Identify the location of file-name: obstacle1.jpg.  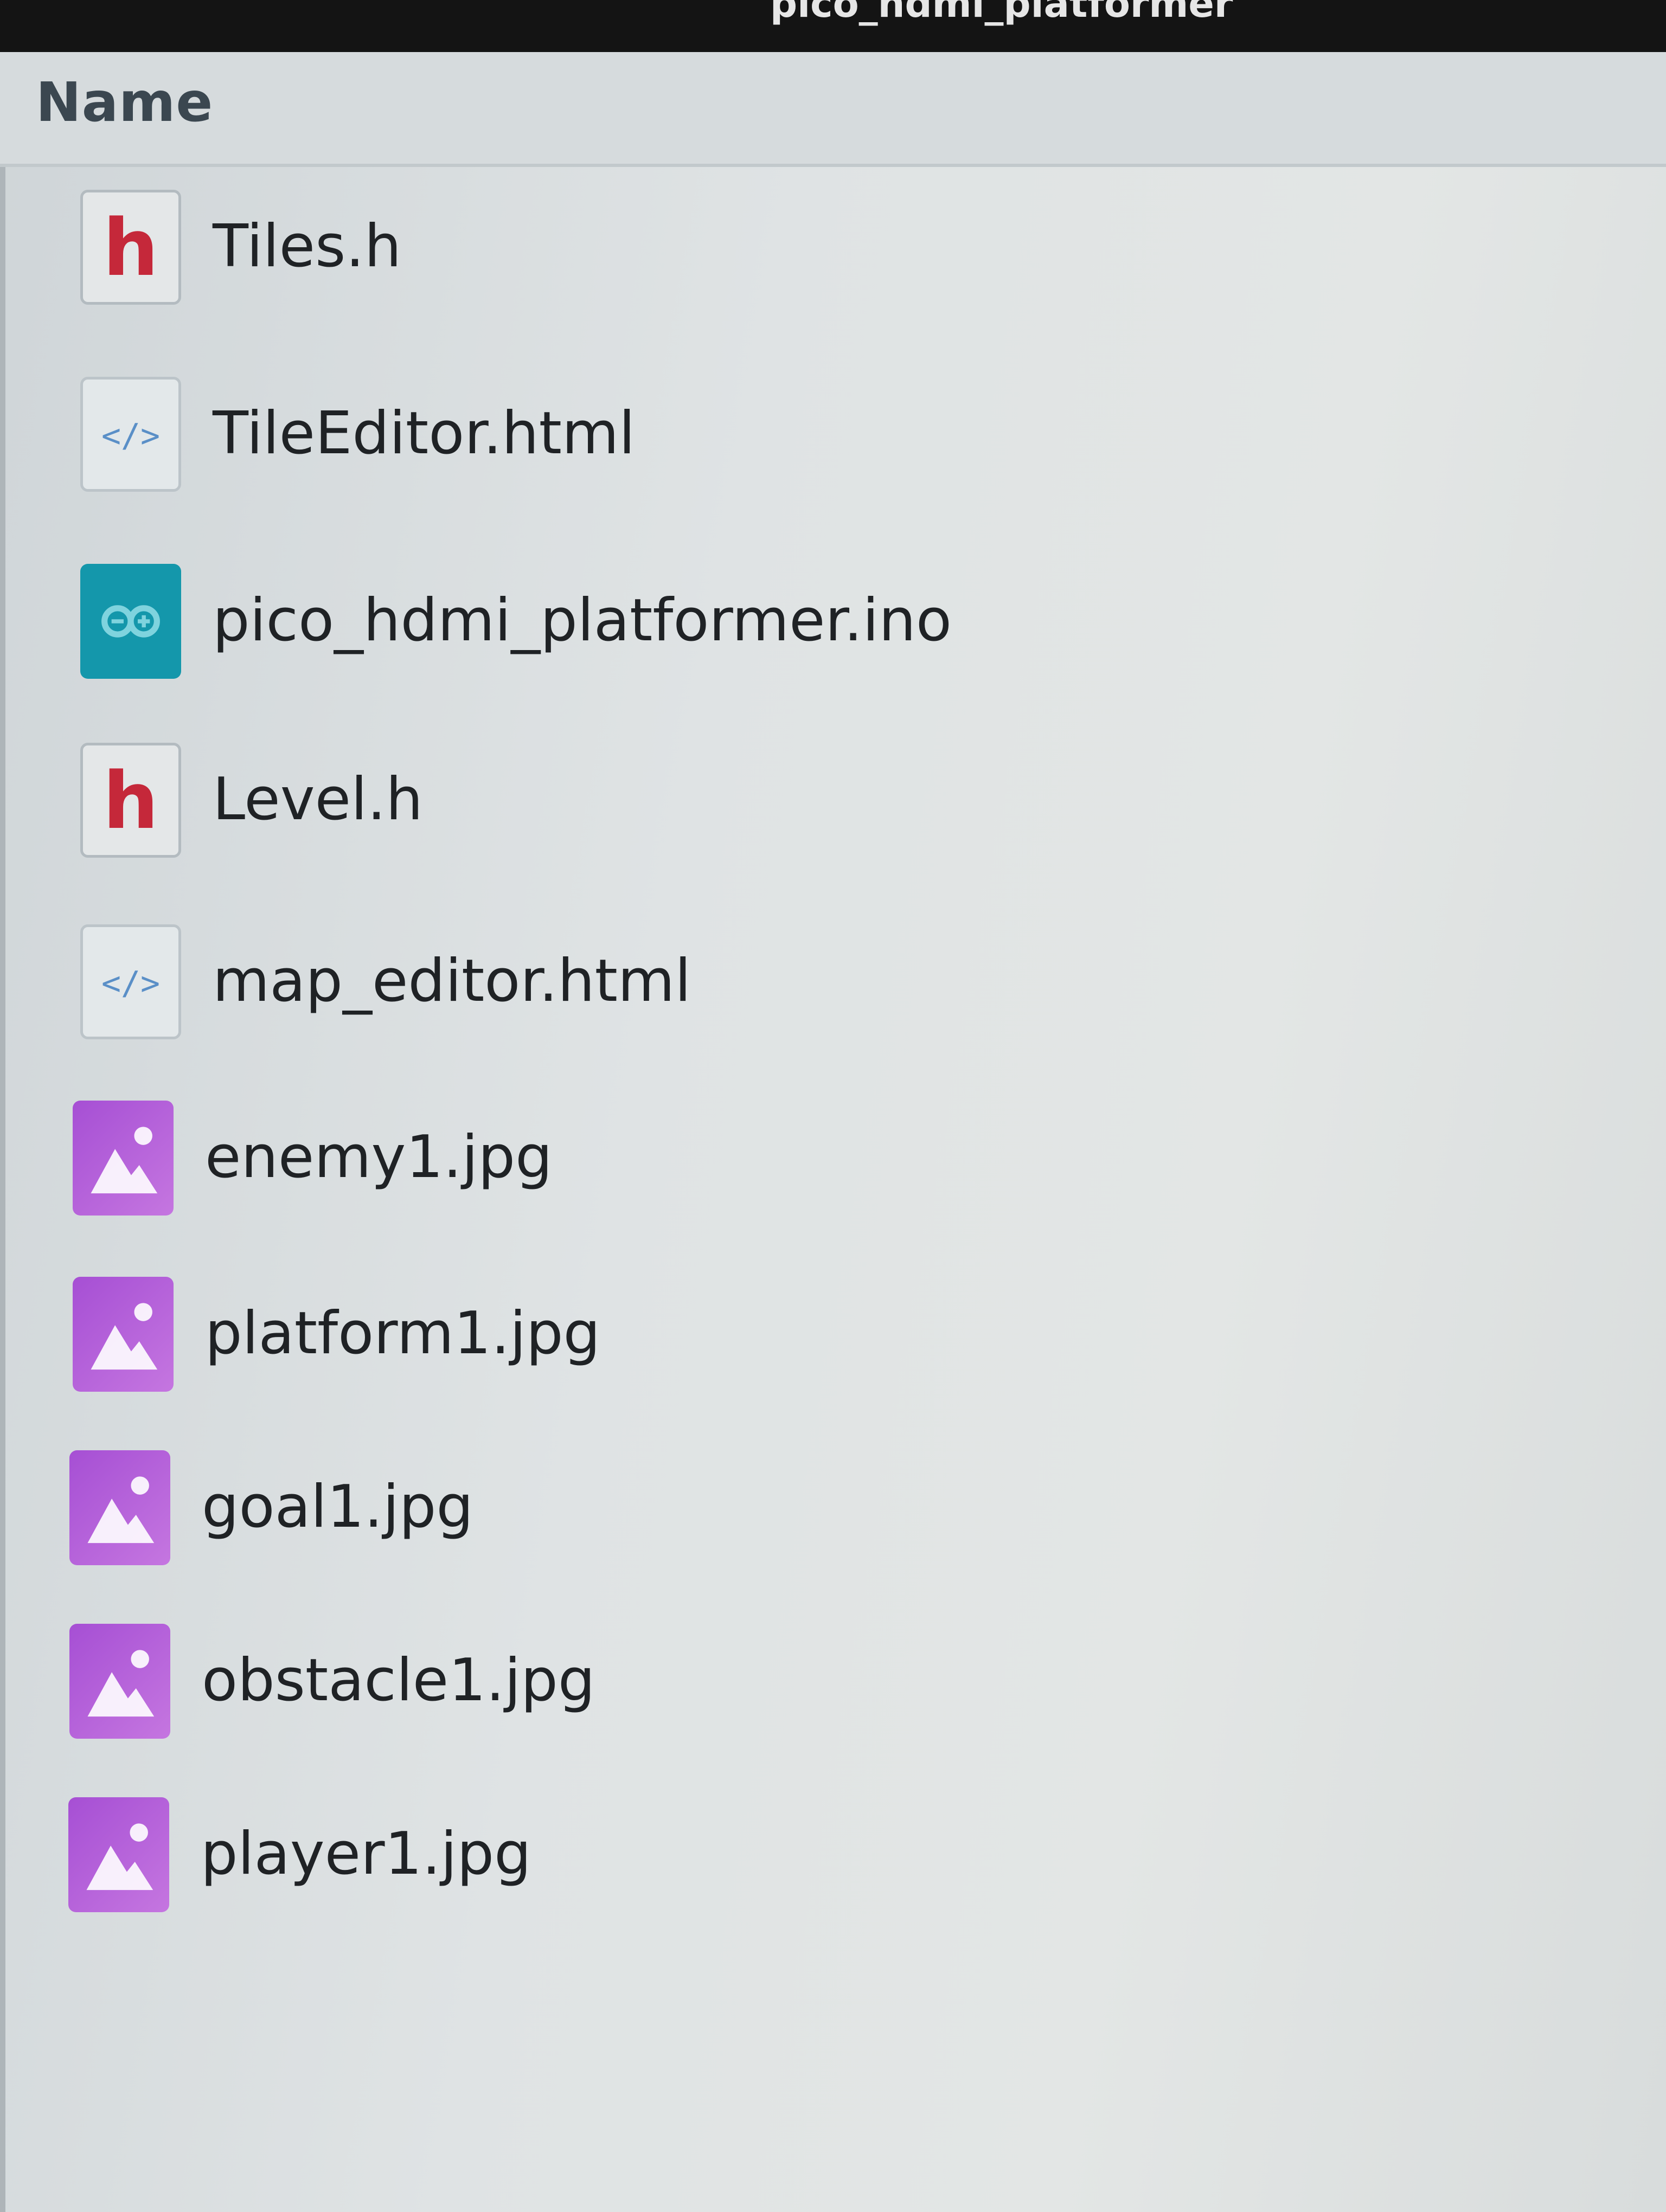
(399, 1680).